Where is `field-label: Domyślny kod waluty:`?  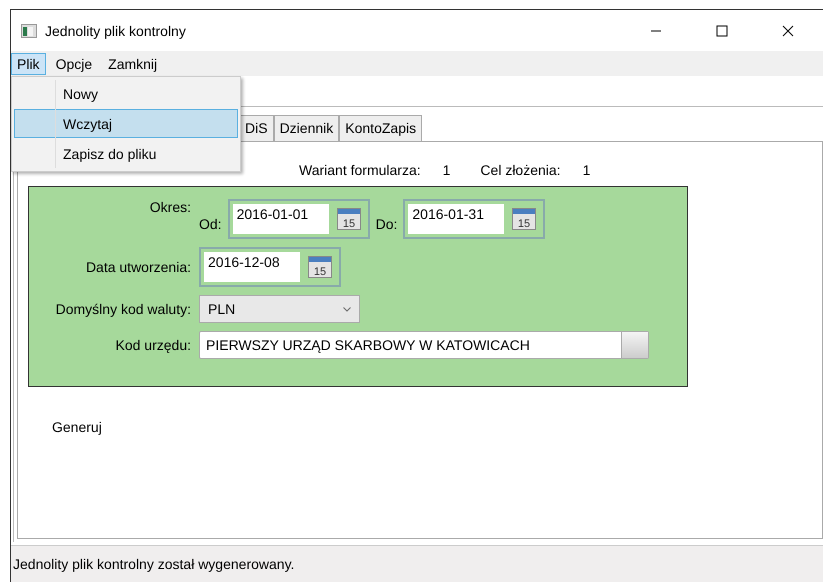
field-label: Domyślny kod waluty: is located at coordinates (122, 309).